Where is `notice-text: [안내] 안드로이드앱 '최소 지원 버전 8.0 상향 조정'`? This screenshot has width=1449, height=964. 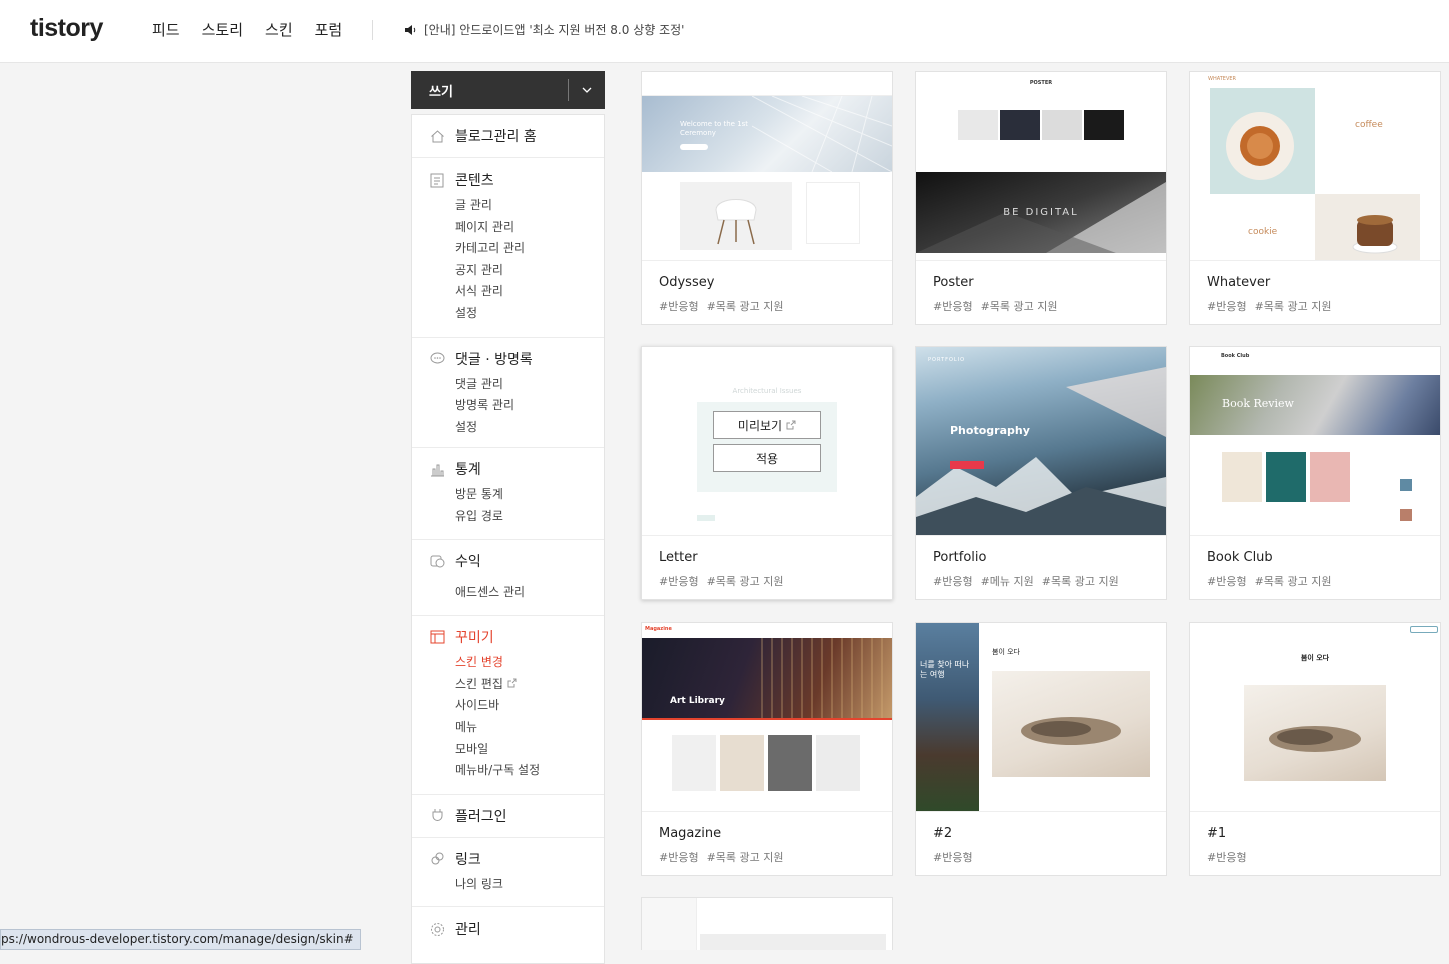
notice-text: [안내] 안드로이드앱 '최소 지원 버전 8.0 상향 조정' is located at coordinates (554, 29).